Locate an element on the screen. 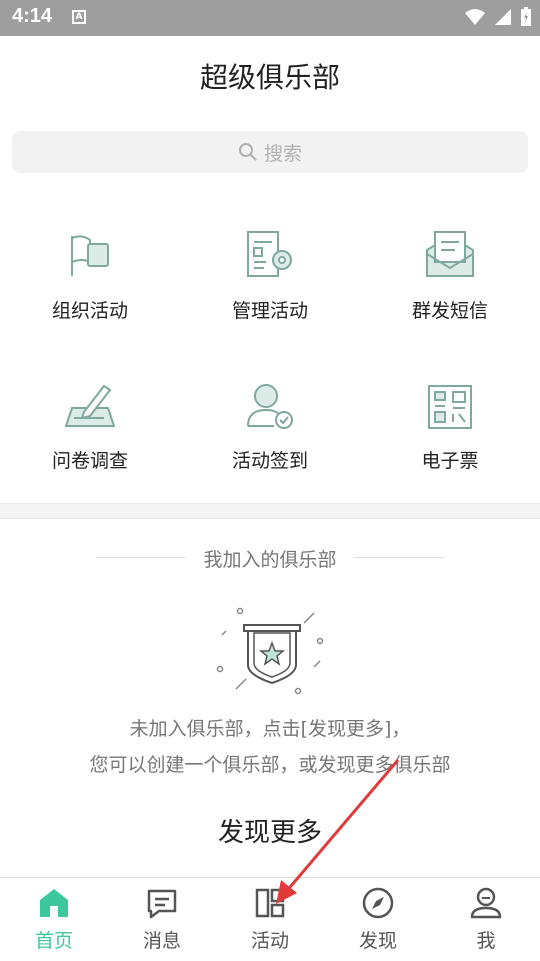 The height and width of the screenshot is (961, 540). grid-item-checkin: 活动签到 is located at coordinates (270, 416).